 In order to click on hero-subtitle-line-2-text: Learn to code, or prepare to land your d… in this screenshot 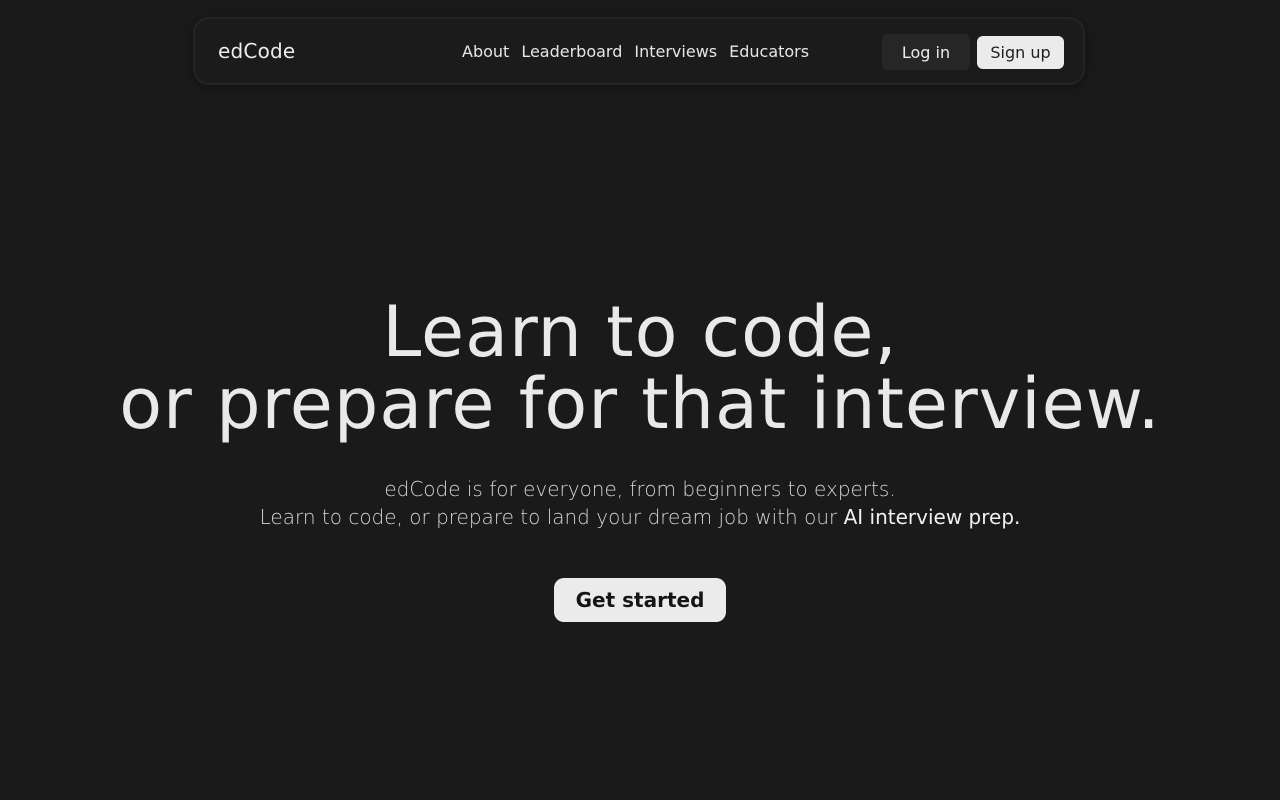, I will do `click(551, 517)`.